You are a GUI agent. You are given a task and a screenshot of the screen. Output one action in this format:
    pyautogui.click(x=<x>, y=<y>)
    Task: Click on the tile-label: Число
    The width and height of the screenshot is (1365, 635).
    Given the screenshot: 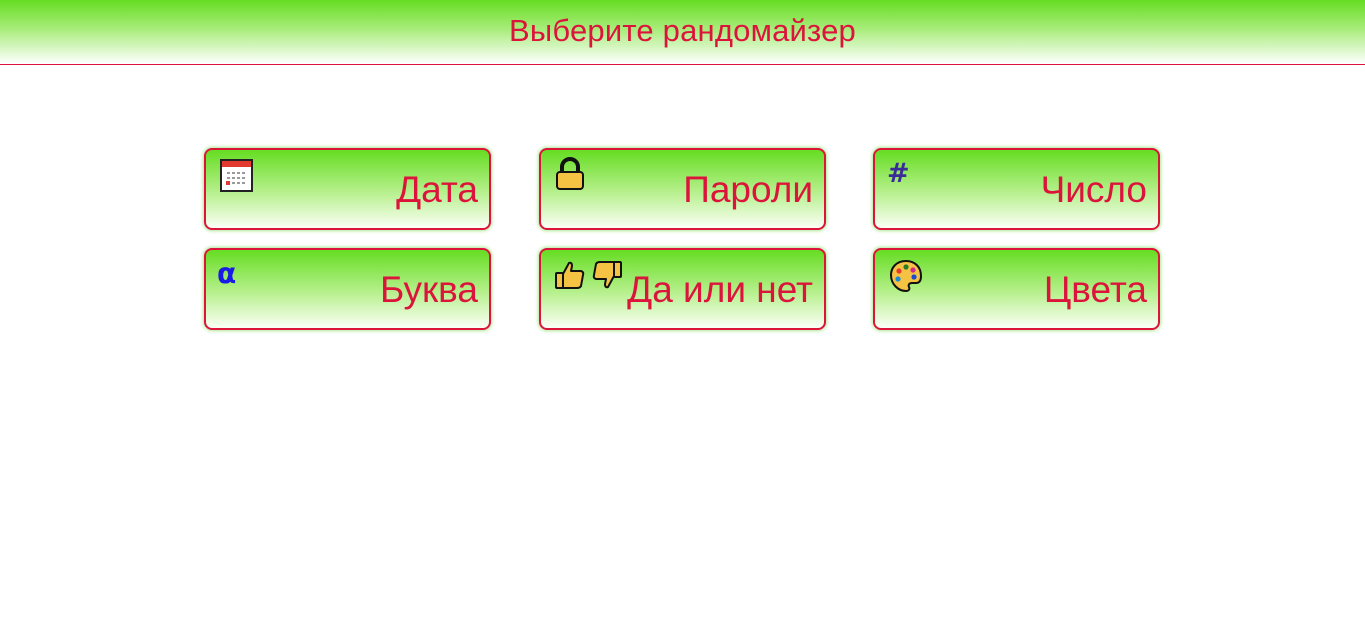 What is the action you would take?
    pyautogui.click(x=1093, y=189)
    